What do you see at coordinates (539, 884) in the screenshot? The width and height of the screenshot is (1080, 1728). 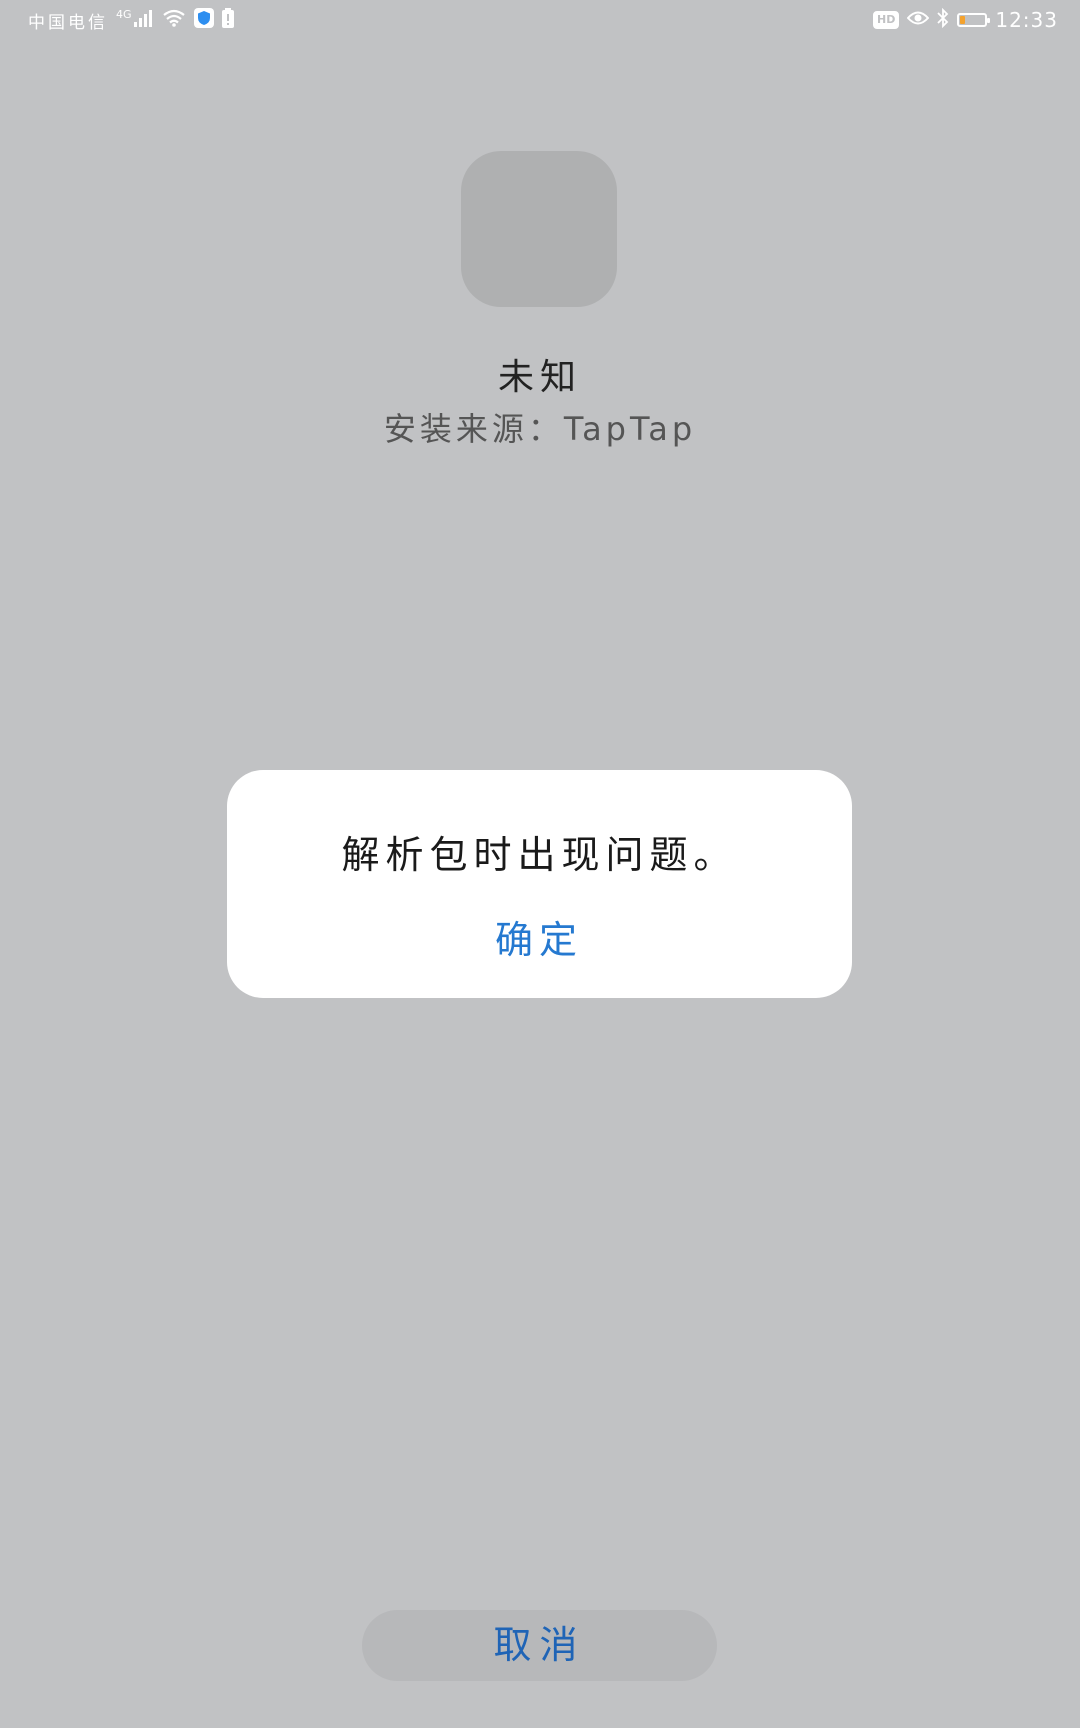 I see `error-dialog: 解析包时出现问题。 确定` at bounding box center [539, 884].